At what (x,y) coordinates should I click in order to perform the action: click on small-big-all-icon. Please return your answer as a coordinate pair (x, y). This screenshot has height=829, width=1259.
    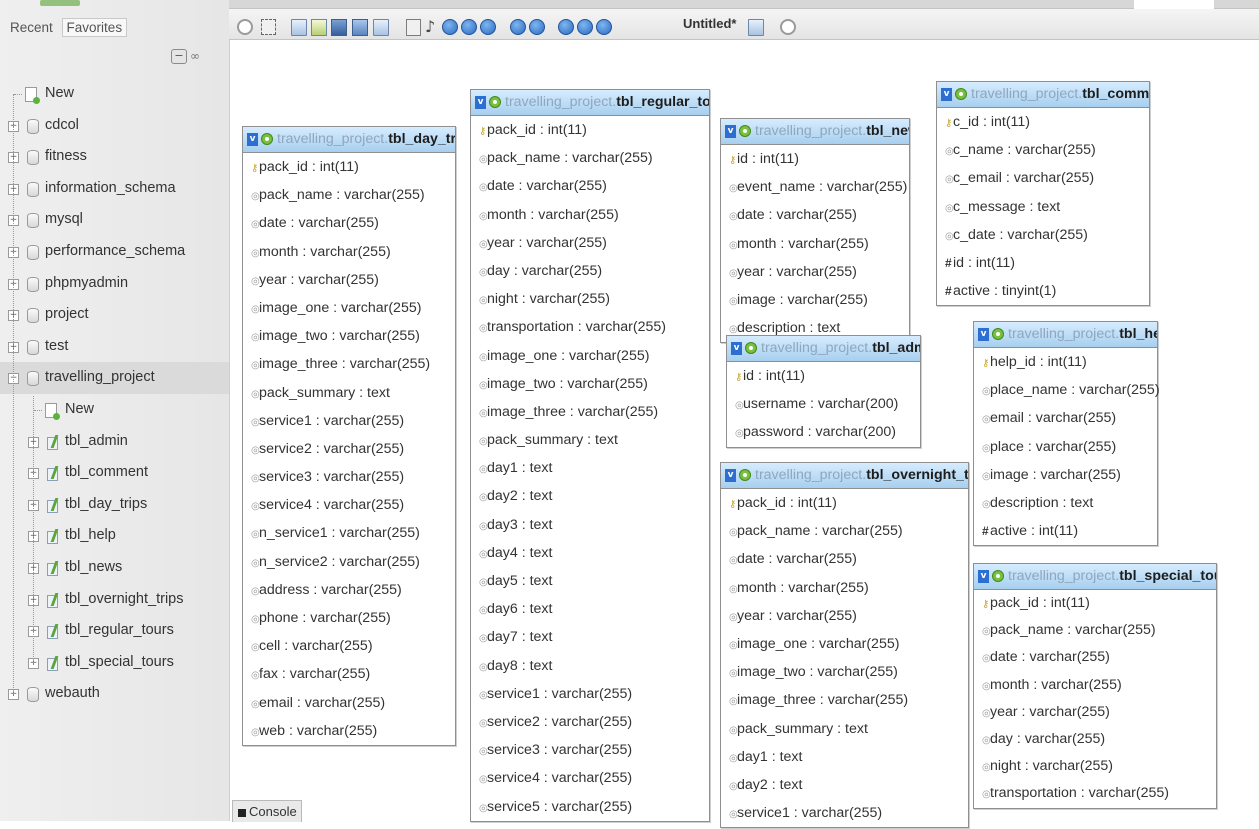
    Looking at the image, I should click on (537, 27).